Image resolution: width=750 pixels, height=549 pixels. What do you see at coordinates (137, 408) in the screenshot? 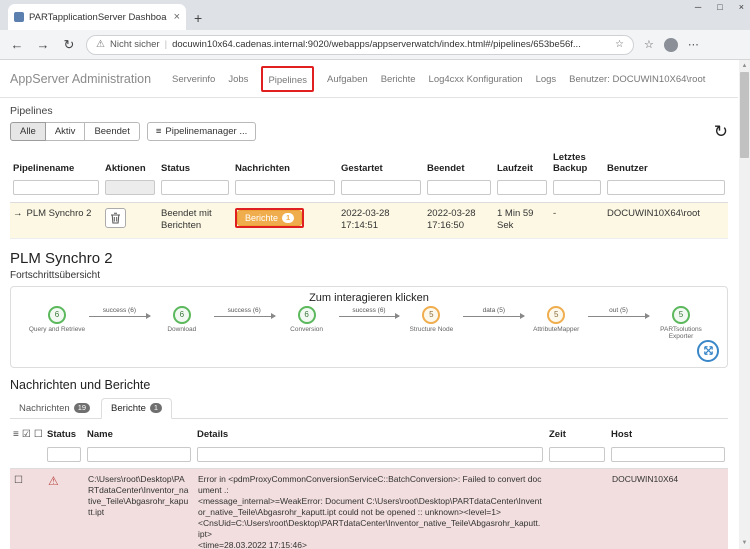
I see `tab-berichte: Berichte 1` at bounding box center [137, 408].